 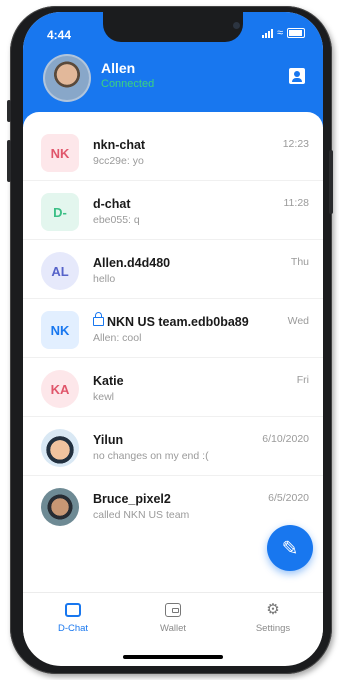 What do you see at coordinates (112, 204) in the screenshot?
I see `conversation-title: d-chat` at bounding box center [112, 204].